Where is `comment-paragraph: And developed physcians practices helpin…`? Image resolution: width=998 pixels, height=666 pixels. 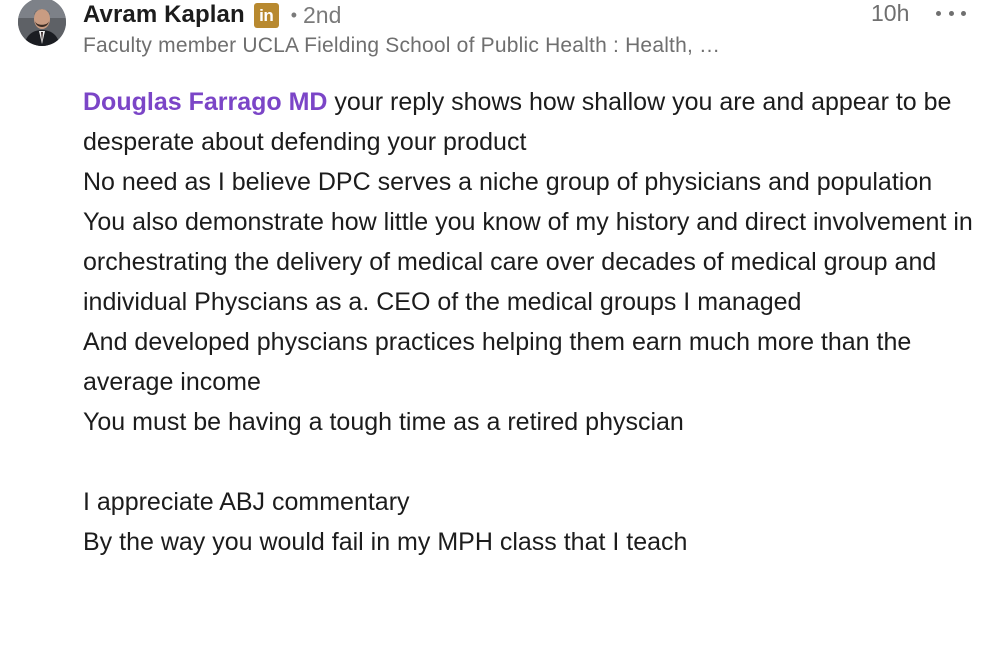
comment-paragraph: And developed physcians practices helpin… is located at coordinates (497, 362).